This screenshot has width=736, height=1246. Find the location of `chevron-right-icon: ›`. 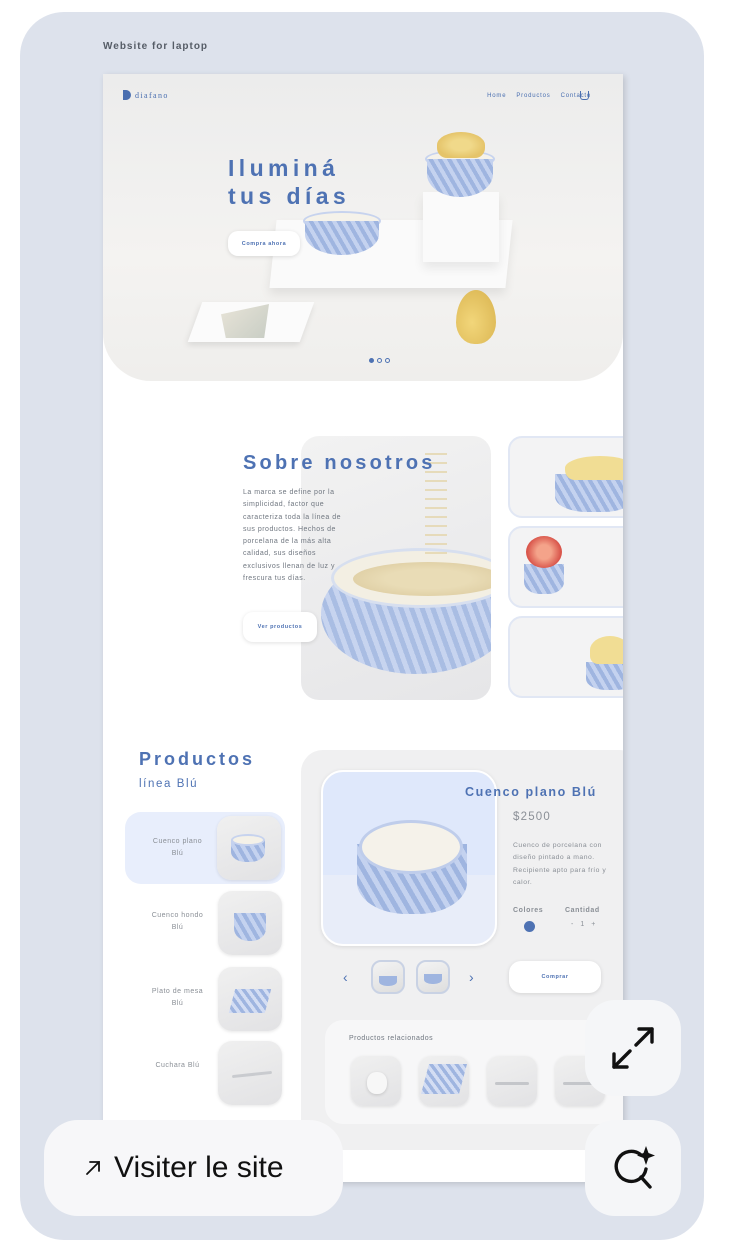

chevron-right-icon: › is located at coordinates (471, 977).